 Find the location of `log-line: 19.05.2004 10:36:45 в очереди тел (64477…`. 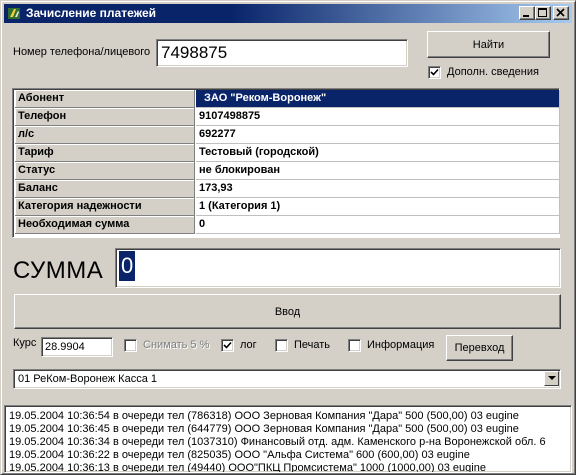

log-line: 19.05.2004 10:36:45 в очереди тел (64477… is located at coordinates (264, 429).